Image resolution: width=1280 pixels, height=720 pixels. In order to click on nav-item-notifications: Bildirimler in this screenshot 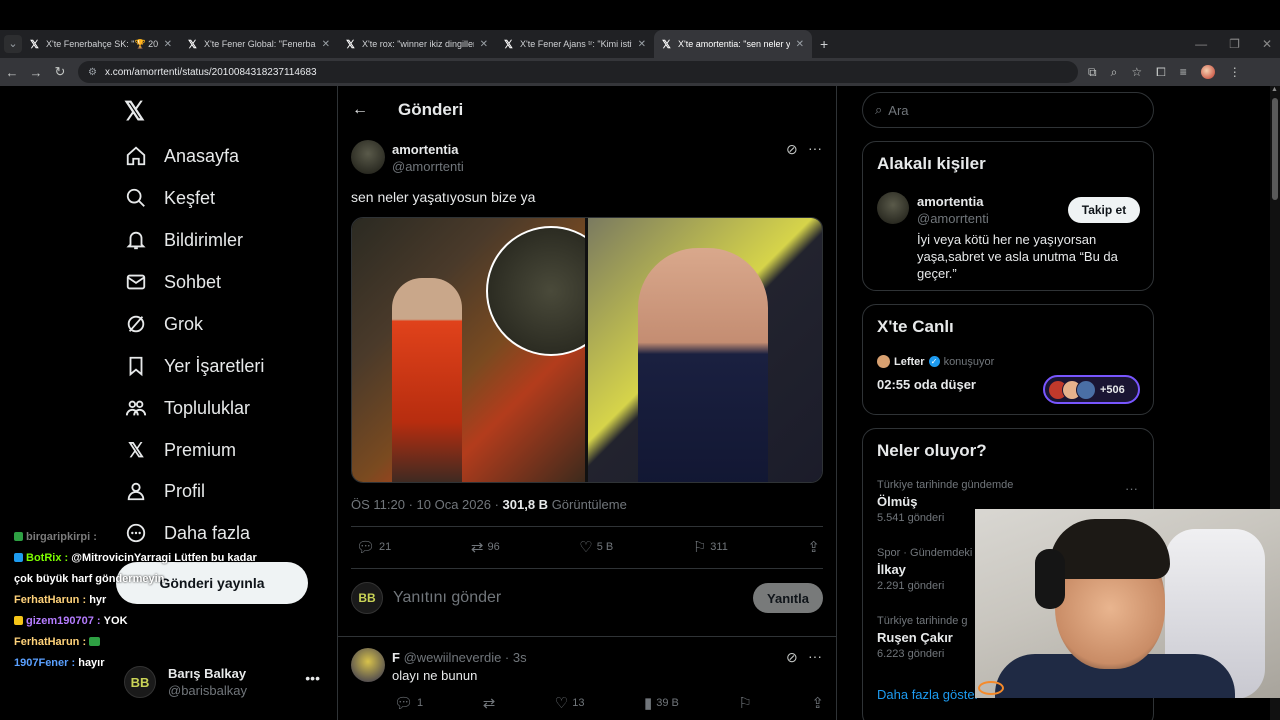, I will do `click(183, 240)`.